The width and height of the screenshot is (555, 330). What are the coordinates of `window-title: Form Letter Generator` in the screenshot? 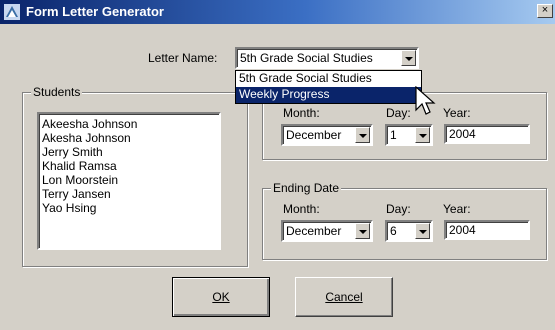 It's located at (95, 11).